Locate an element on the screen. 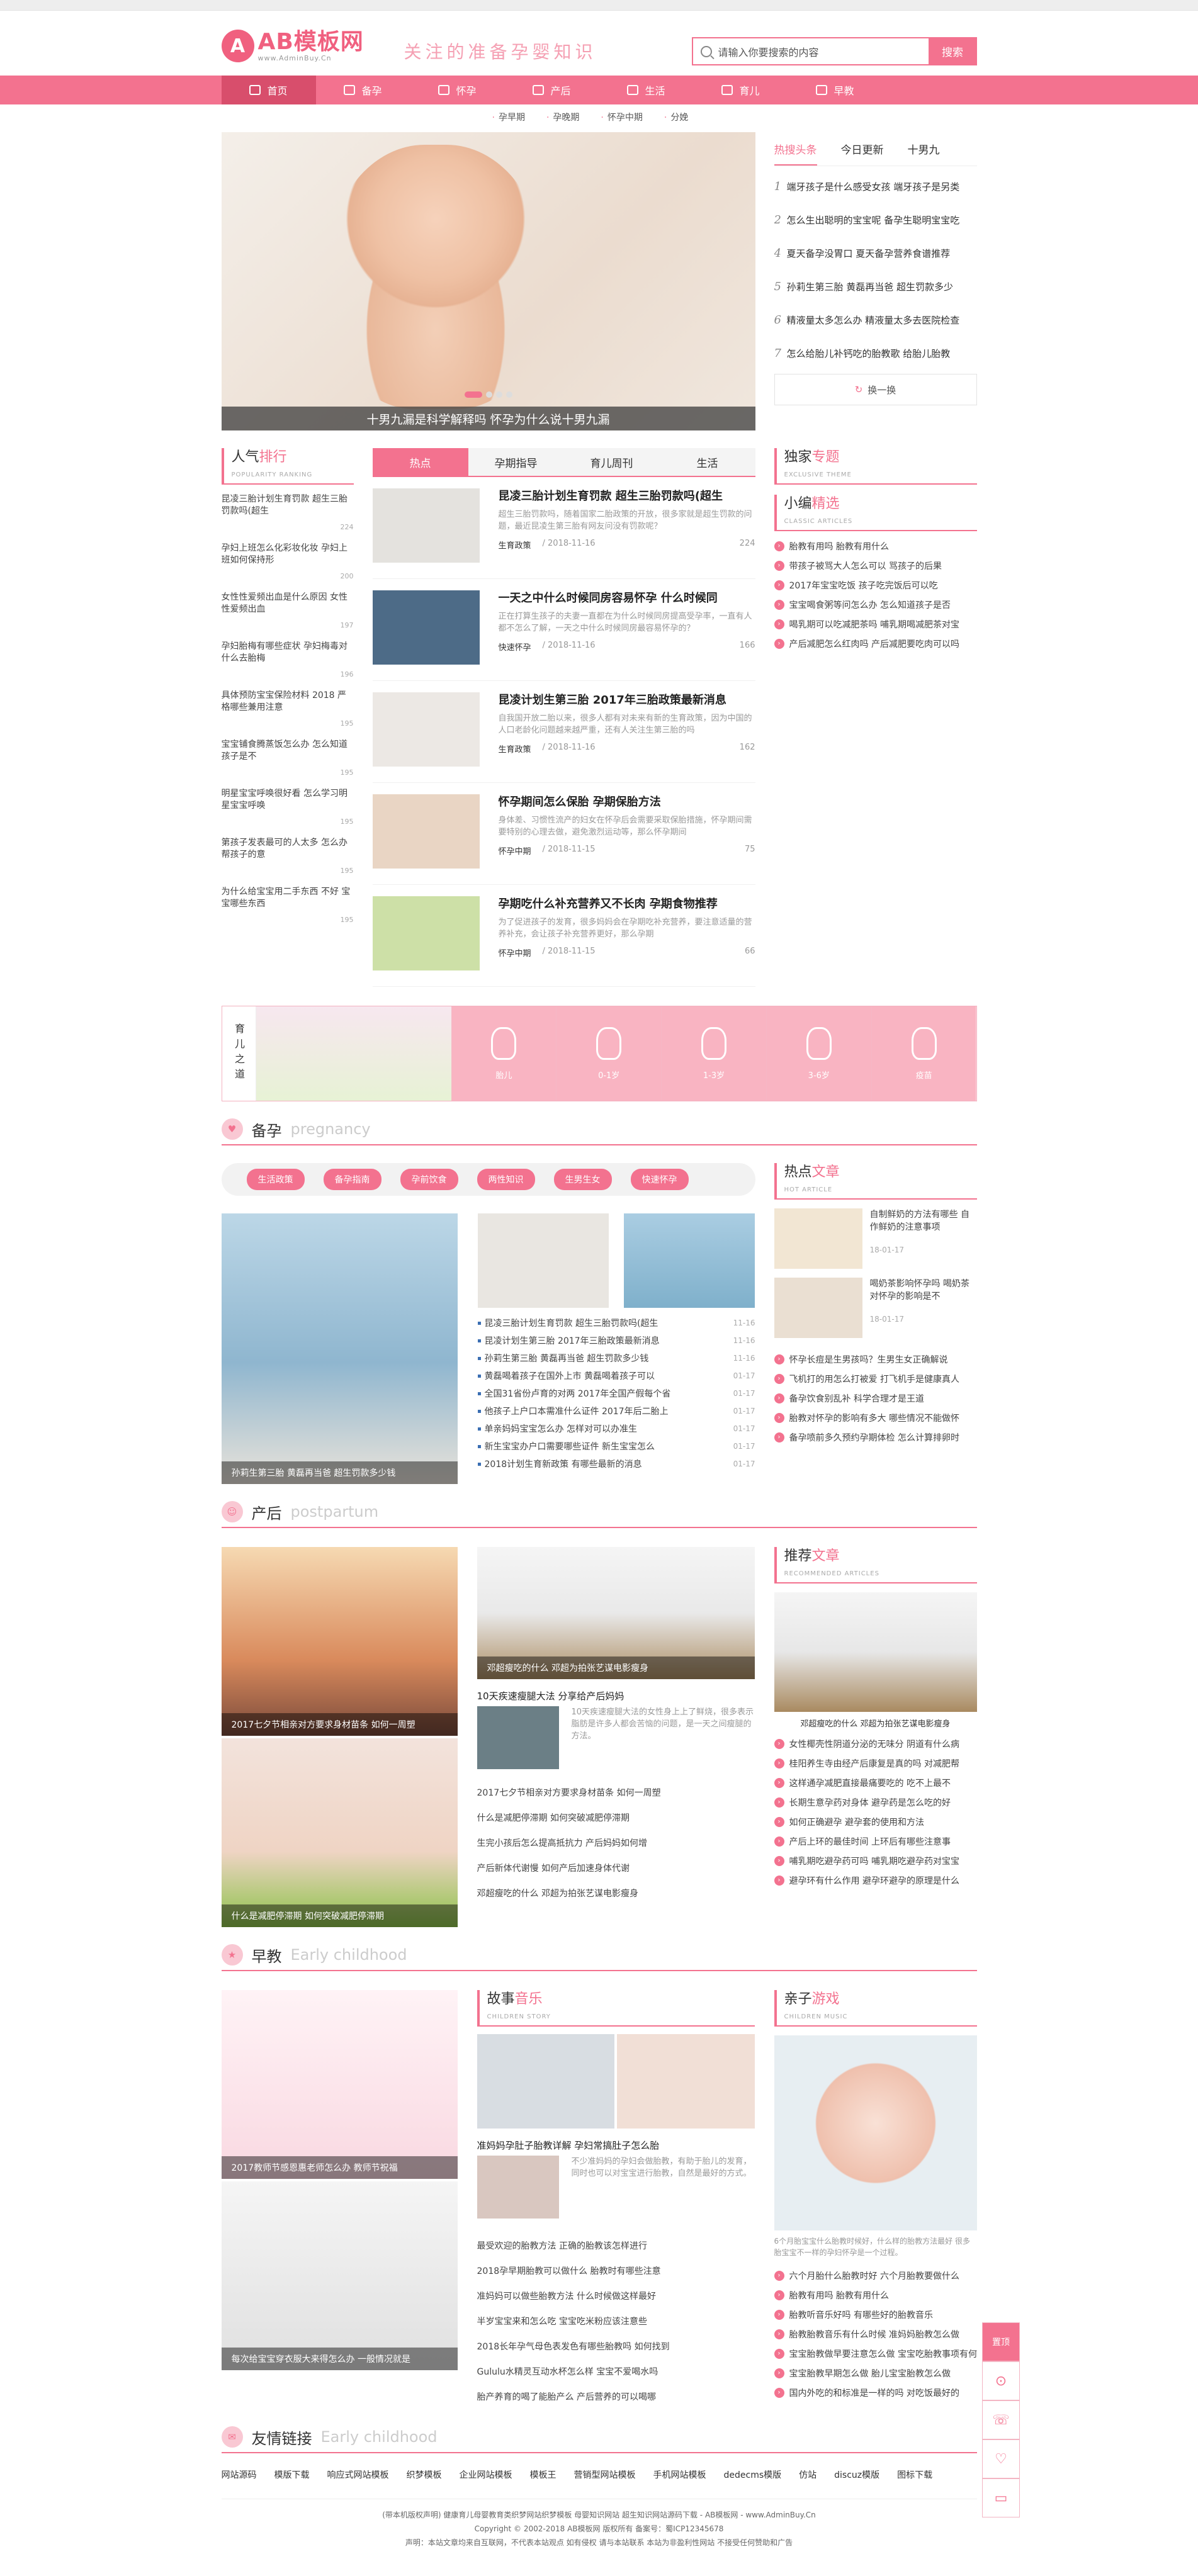 The height and width of the screenshot is (2576, 1198). article-title: 孕期吃什么补充营养又不长肉 孕期食物推荐 is located at coordinates (627, 904).